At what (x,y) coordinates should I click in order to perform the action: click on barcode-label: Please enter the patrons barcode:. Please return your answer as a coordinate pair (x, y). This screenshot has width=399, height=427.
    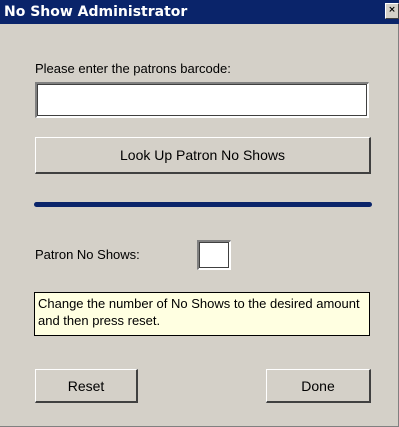
    Looking at the image, I should click on (133, 68).